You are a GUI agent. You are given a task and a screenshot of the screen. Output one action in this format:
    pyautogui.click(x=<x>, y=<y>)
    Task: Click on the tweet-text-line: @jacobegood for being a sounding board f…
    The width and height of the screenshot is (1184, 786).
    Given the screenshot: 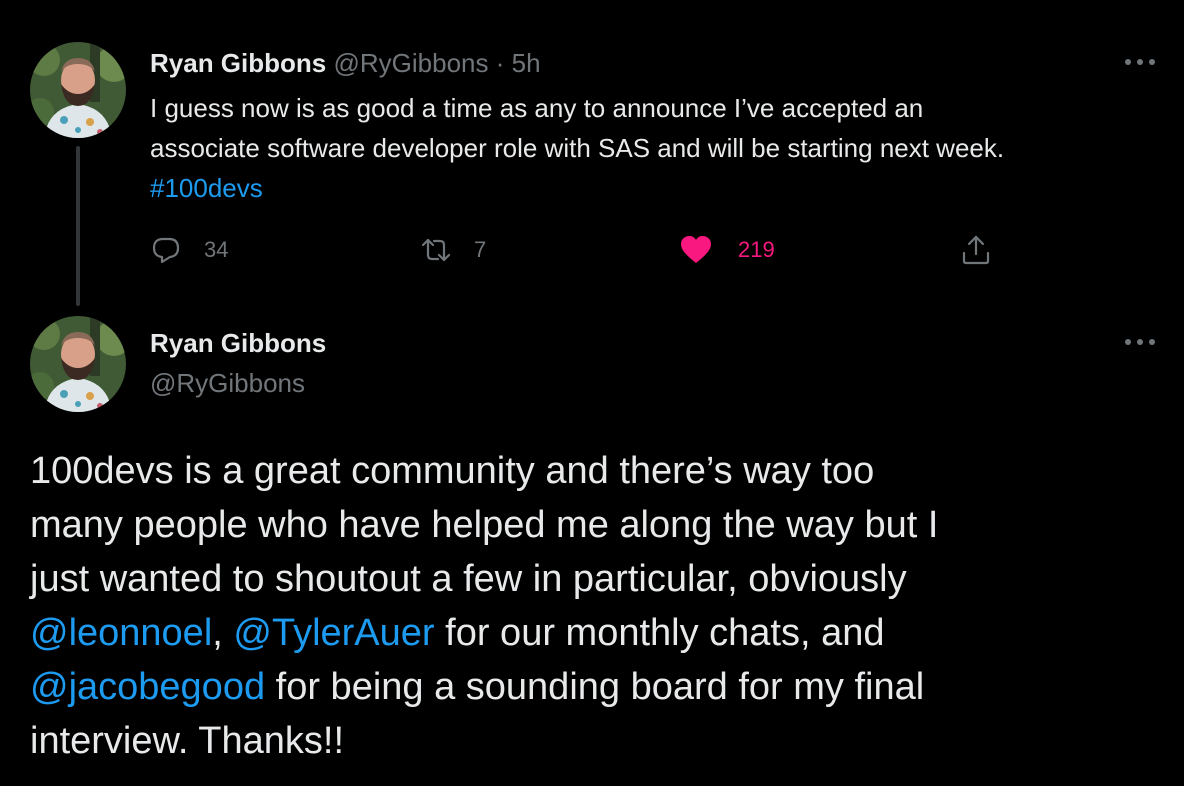 What is the action you would take?
    pyautogui.click(x=595, y=687)
    